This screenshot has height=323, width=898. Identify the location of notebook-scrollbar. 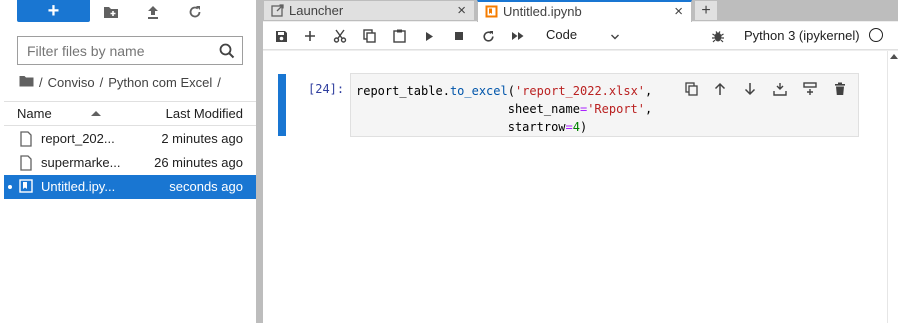
(892, 187).